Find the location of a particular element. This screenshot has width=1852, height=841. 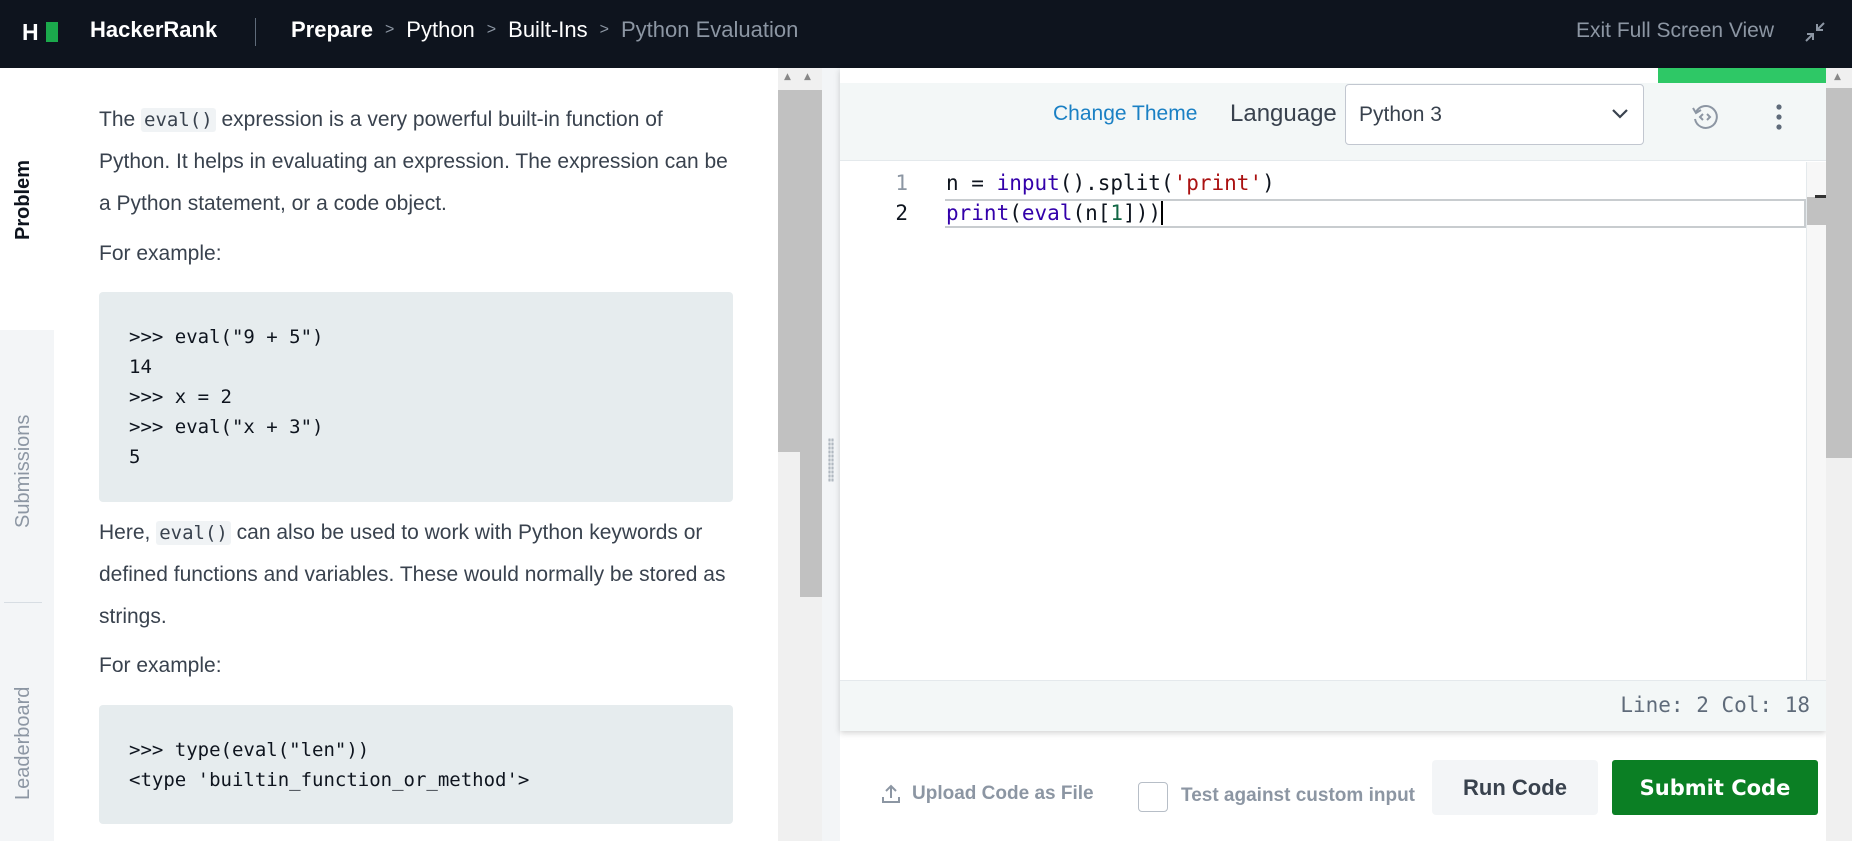

logo-h-mark: H is located at coordinates (30, 32).